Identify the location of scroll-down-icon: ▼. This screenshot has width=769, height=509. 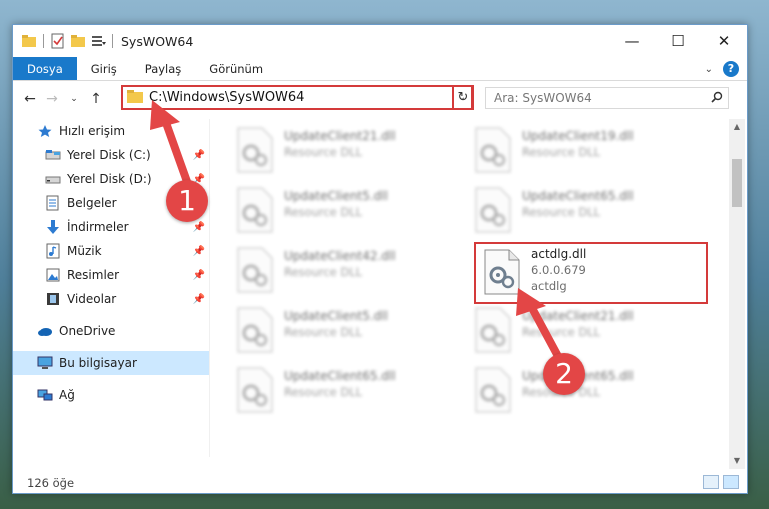
(737, 461).